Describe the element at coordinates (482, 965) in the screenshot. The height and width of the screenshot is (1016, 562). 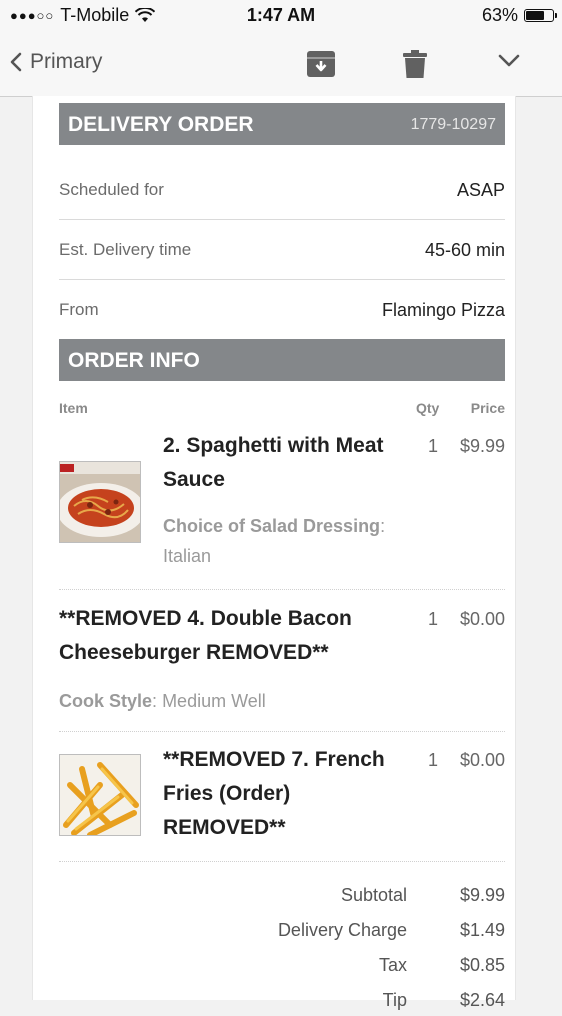
I see `total-value: $0.85` at that location.